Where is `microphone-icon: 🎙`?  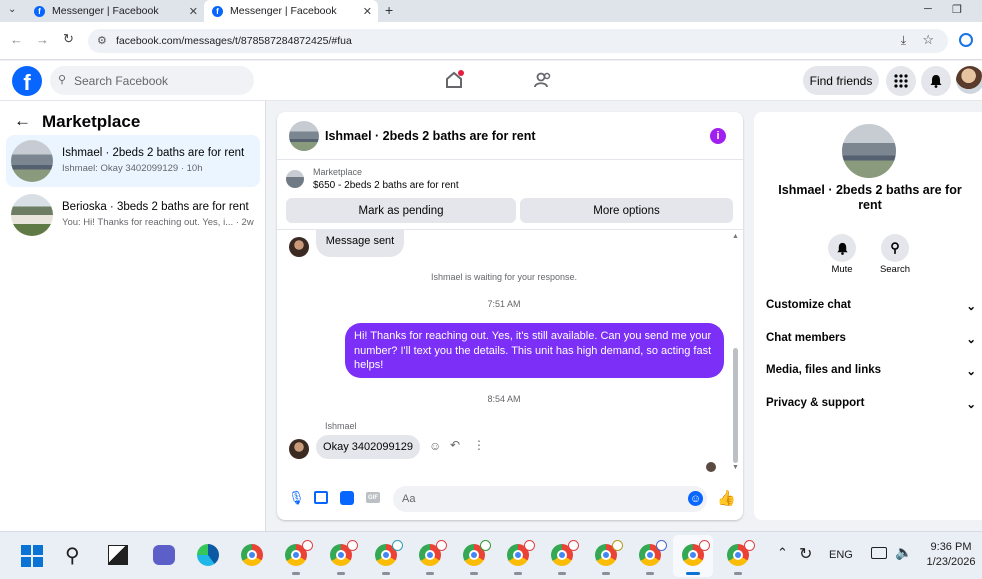
microphone-icon: 🎙 is located at coordinates (296, 498).